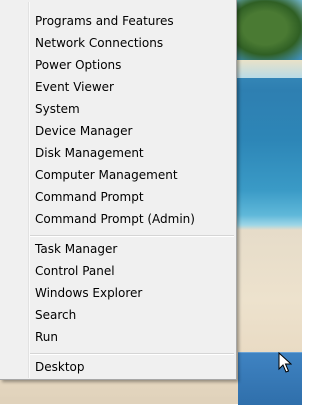 The image size is (320, 405). I want to click on menu-item-run: Run, so click(118, 337).